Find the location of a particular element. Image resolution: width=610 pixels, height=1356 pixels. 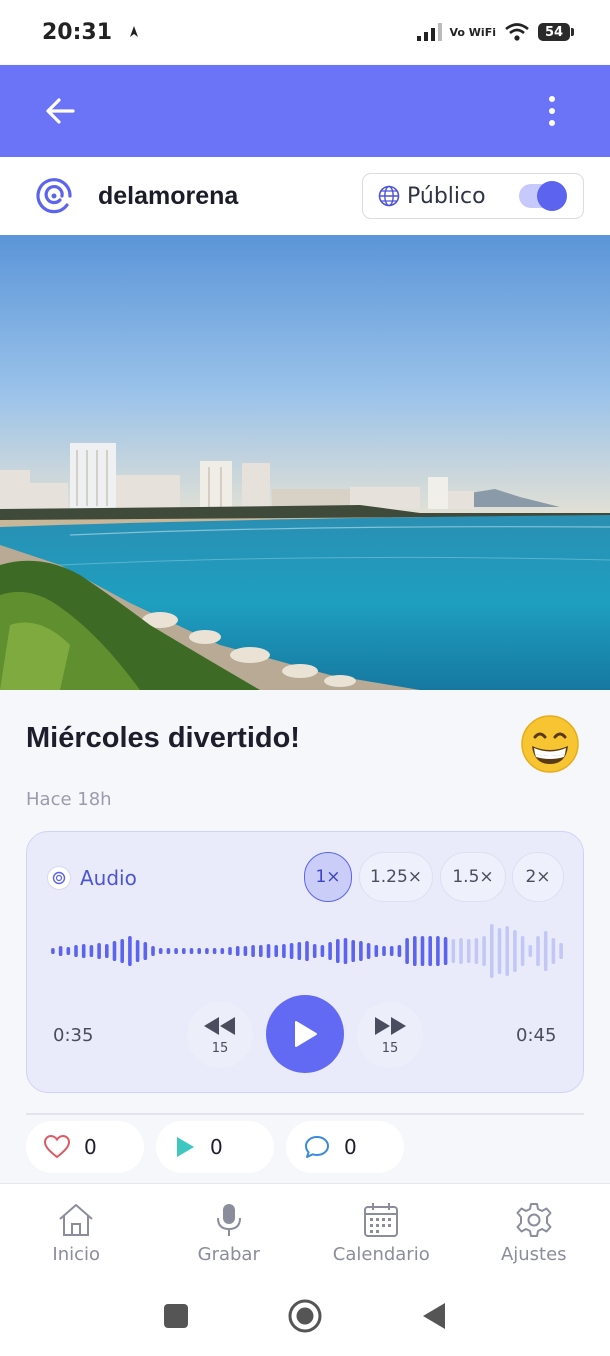

fast-forward-icon is located at coordinates (390, 1025).